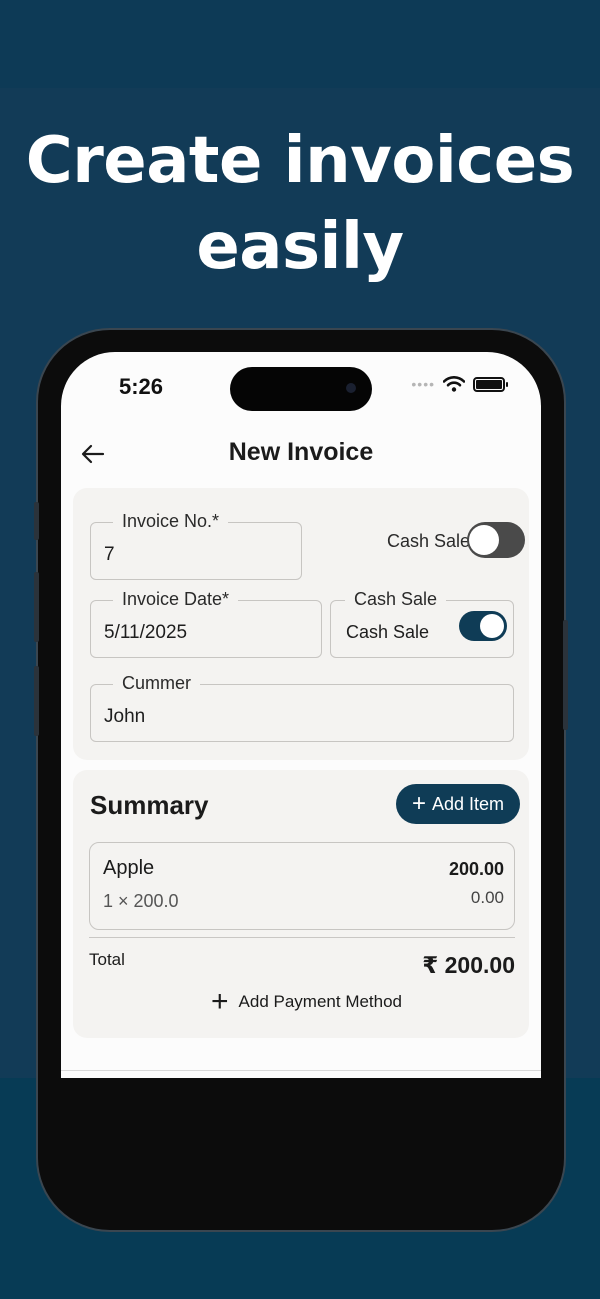  Describe the element at coordinates (107, 959) in the screenshot. I see `total-label: Total` at that location.